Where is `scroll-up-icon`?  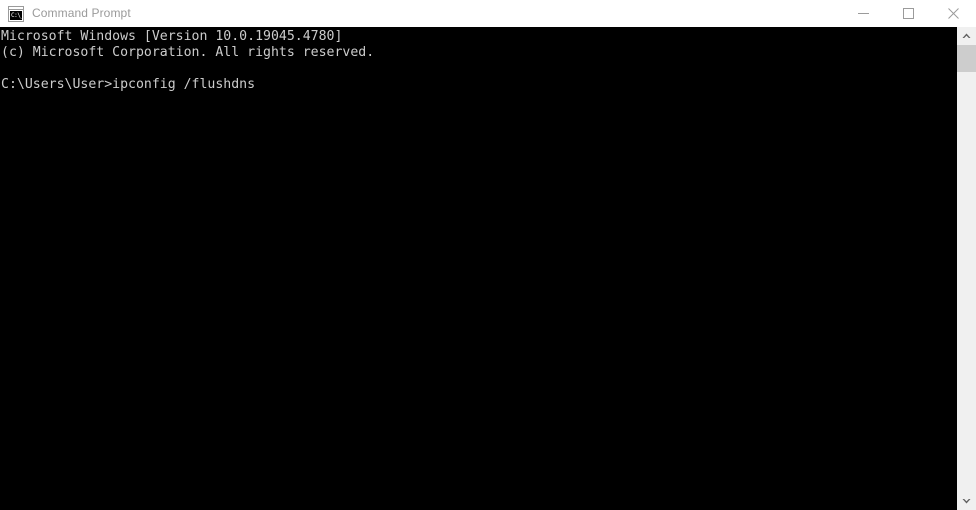
scroll-up-icon is located at coordinates (966, 35).